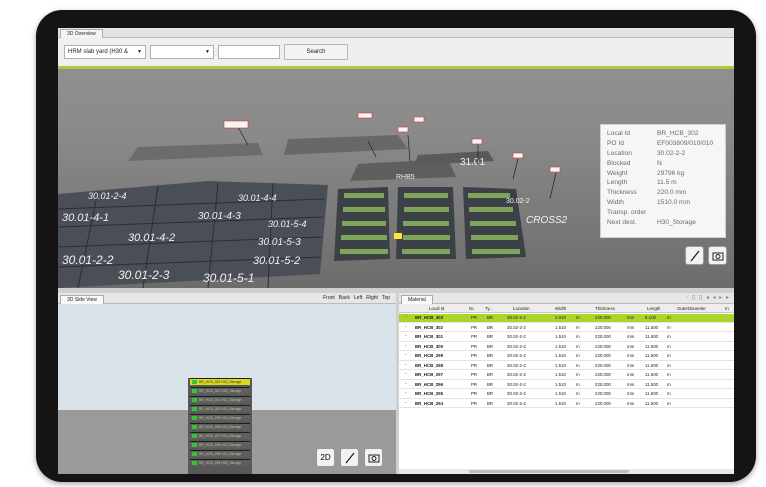 This screenshot has width=766, height=487. Describe the element at coordinates (521, 308) in the screenshot. I see `column-header: Location` at that location.